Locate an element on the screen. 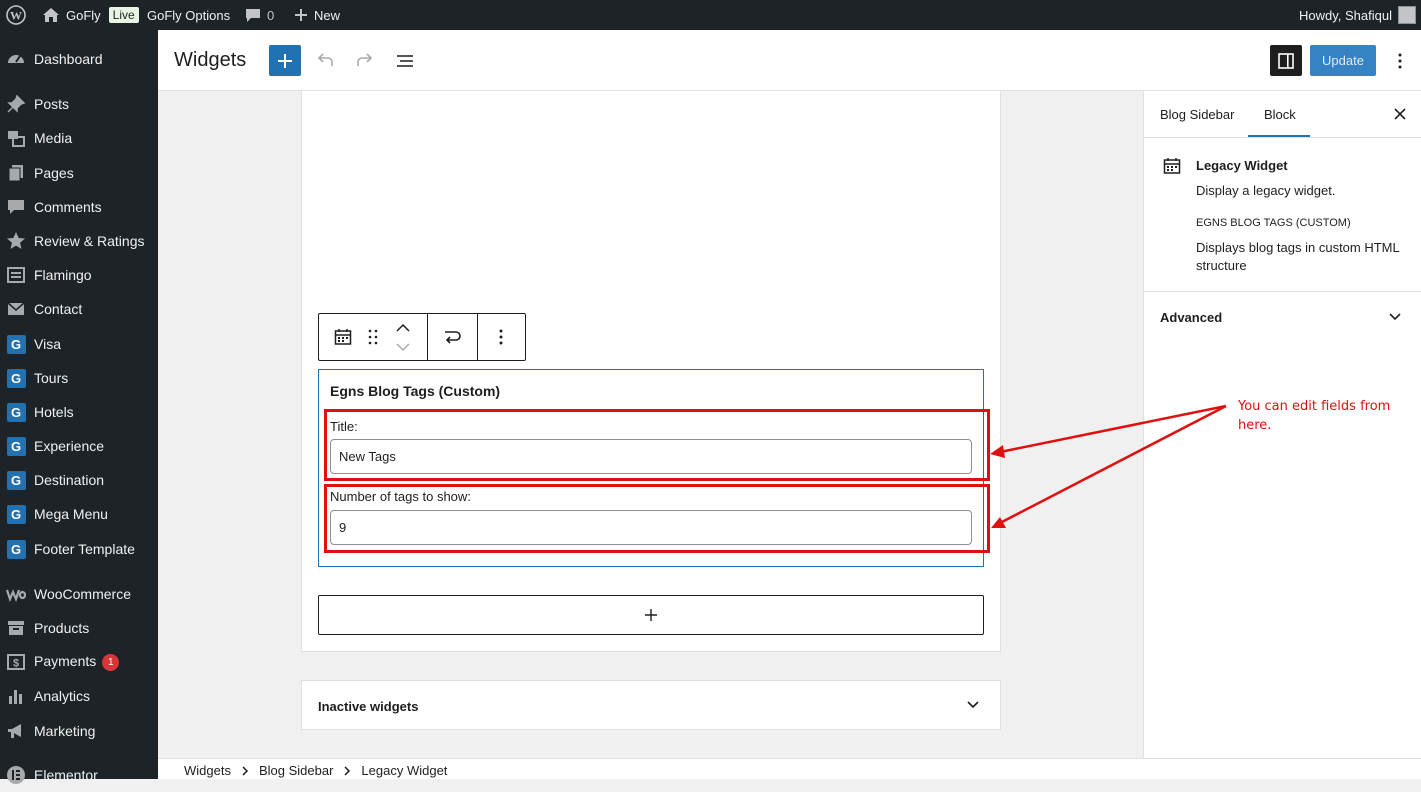 This screenshot has width=1421, height=792. sidebar-icon is located at coordinates (1286, 61).